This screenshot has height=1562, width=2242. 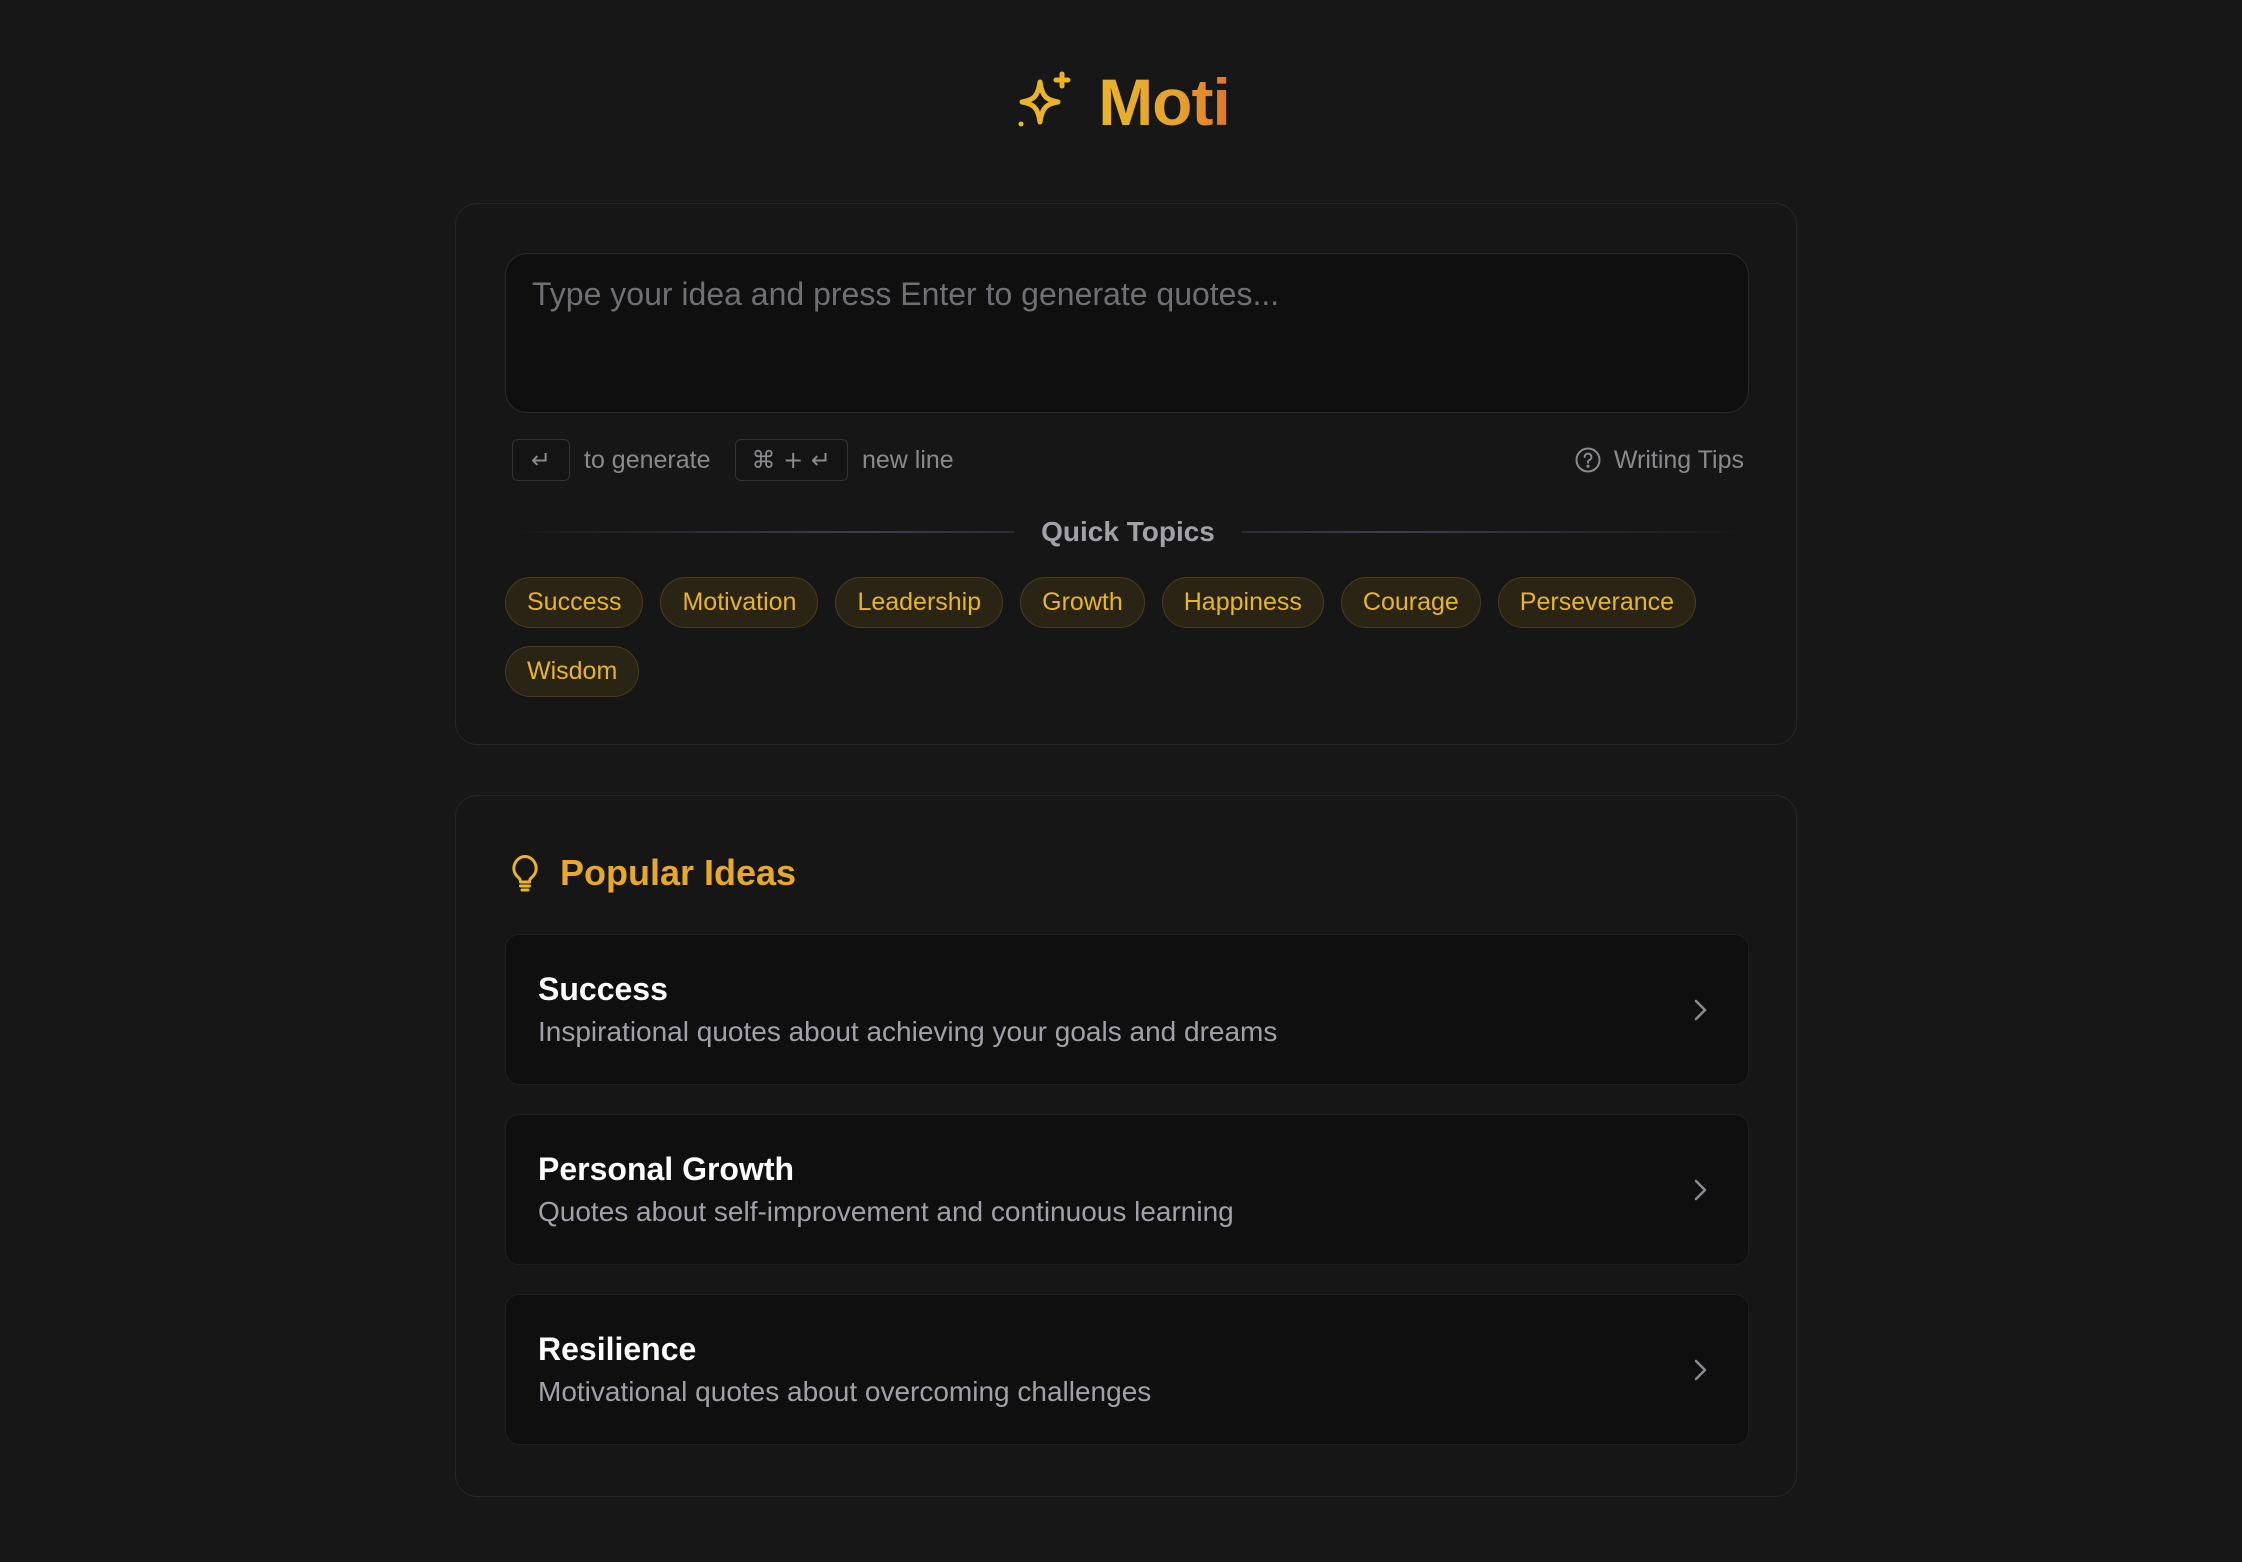 I want to click on enter-key-hint: ↵, so click(x=541, y=460).